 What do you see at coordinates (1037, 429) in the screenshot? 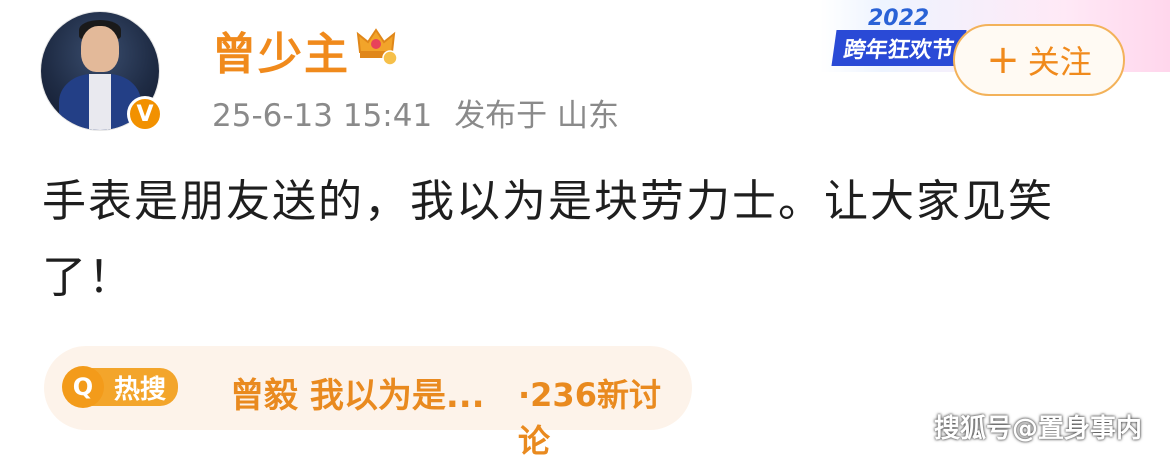
I see `watermark: 搜狐号@置身事内` at bounding box center [1037, 429].